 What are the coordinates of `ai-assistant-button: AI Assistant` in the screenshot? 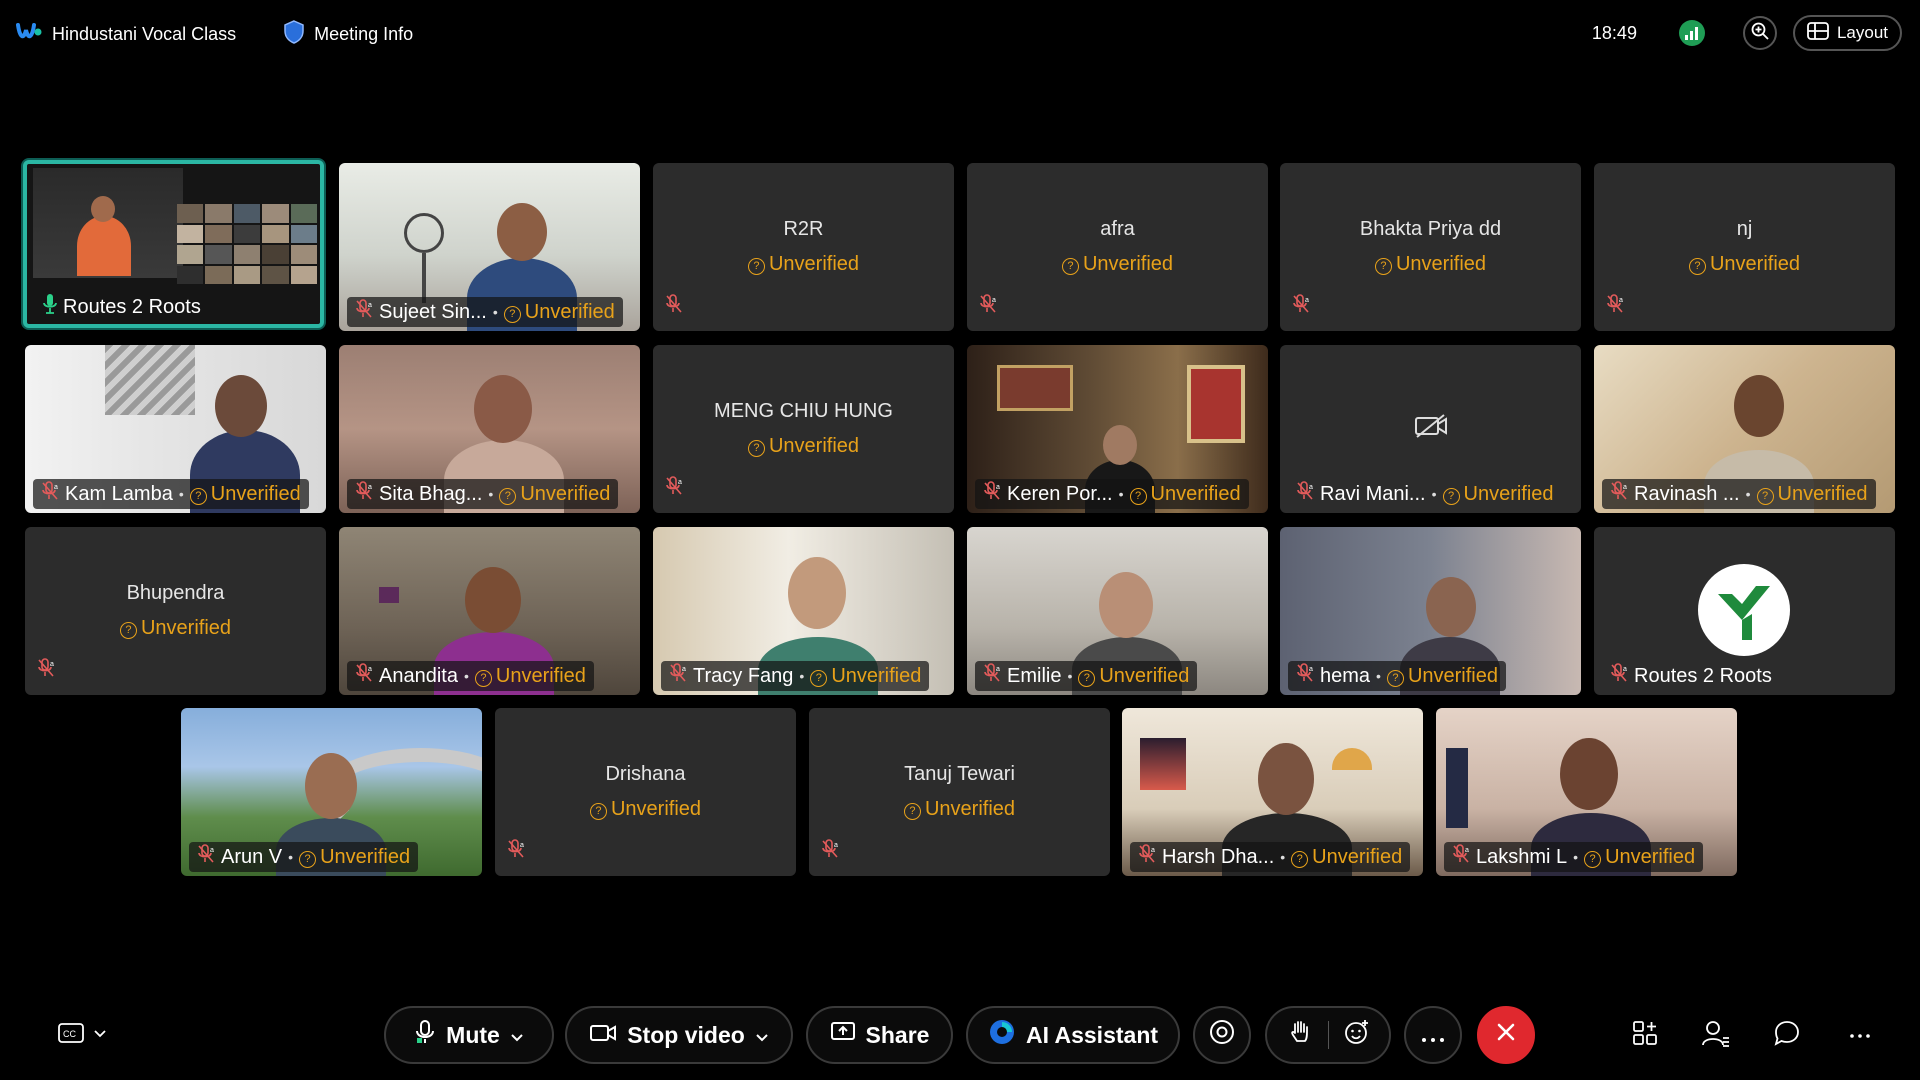 It's located at (1073, 1035).